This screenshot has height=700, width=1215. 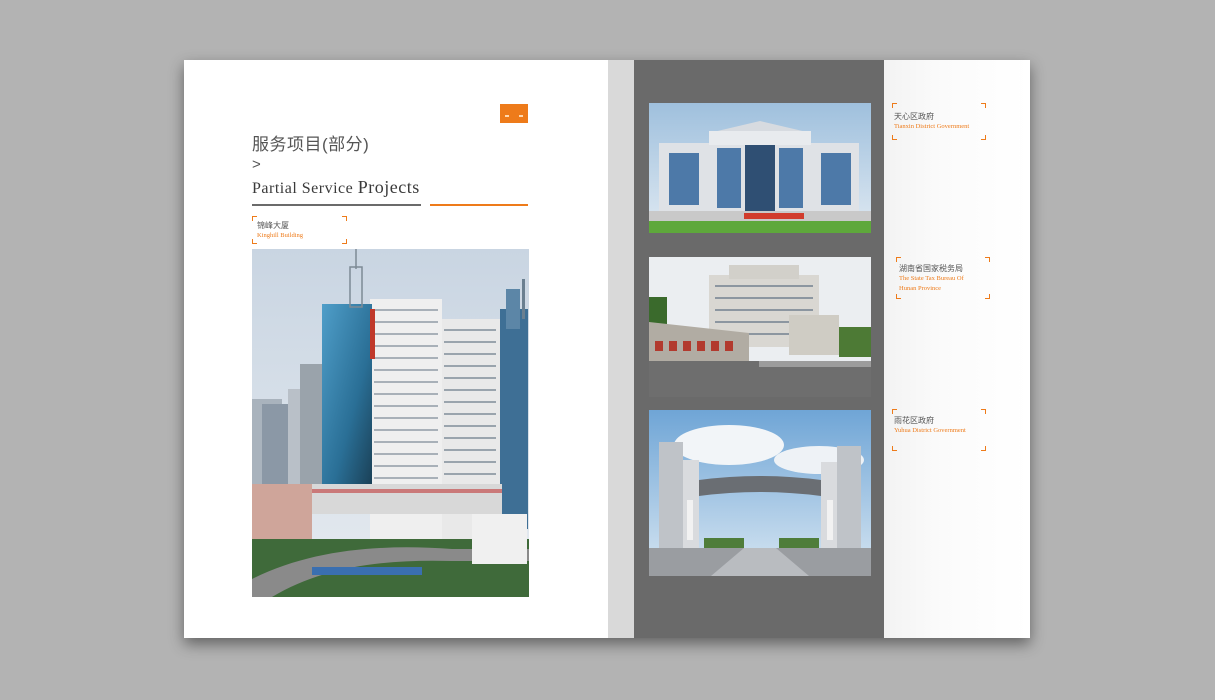 What do you see at coordinates (303, 188) in the screenshot?
I see `title-en-prefix: Partial Service` at bounding box center [303, 188].